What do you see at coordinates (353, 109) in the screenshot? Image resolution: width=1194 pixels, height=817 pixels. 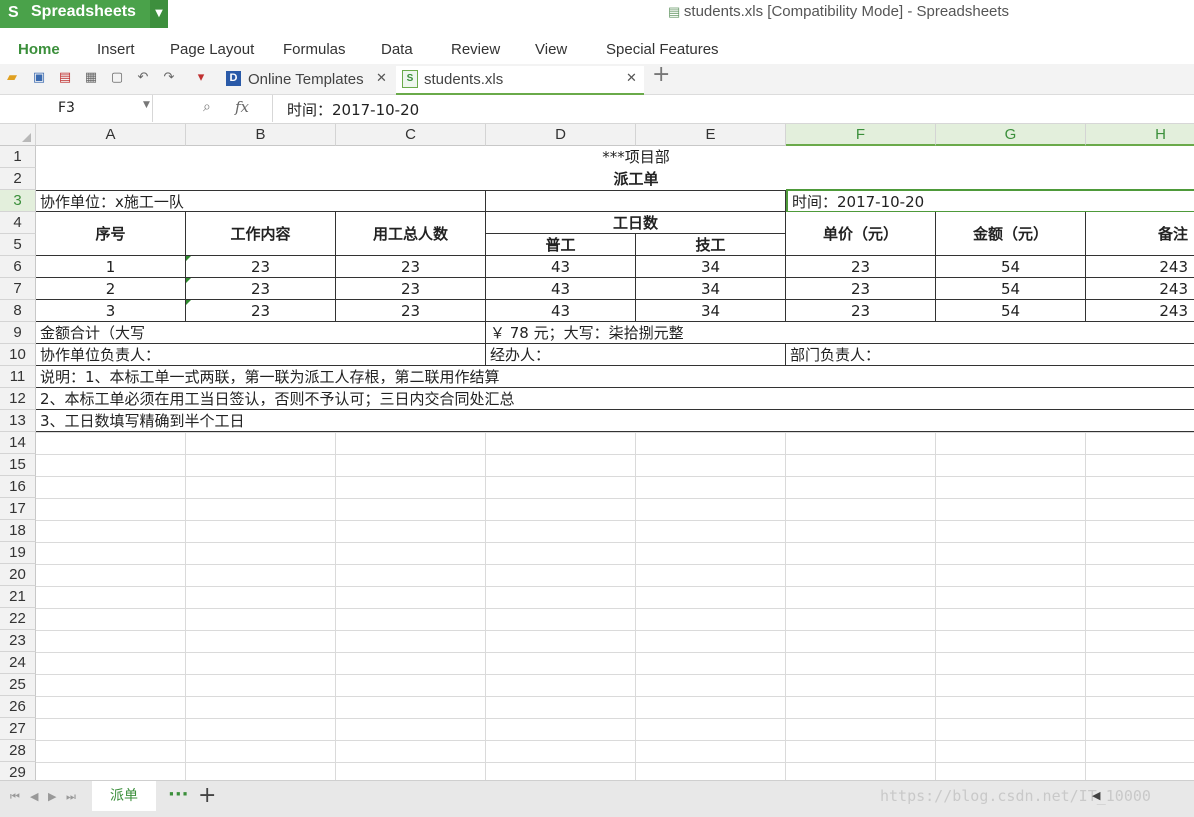 I see `formula-input: 时间：2017-10-20` at bounding box center [353, 109].